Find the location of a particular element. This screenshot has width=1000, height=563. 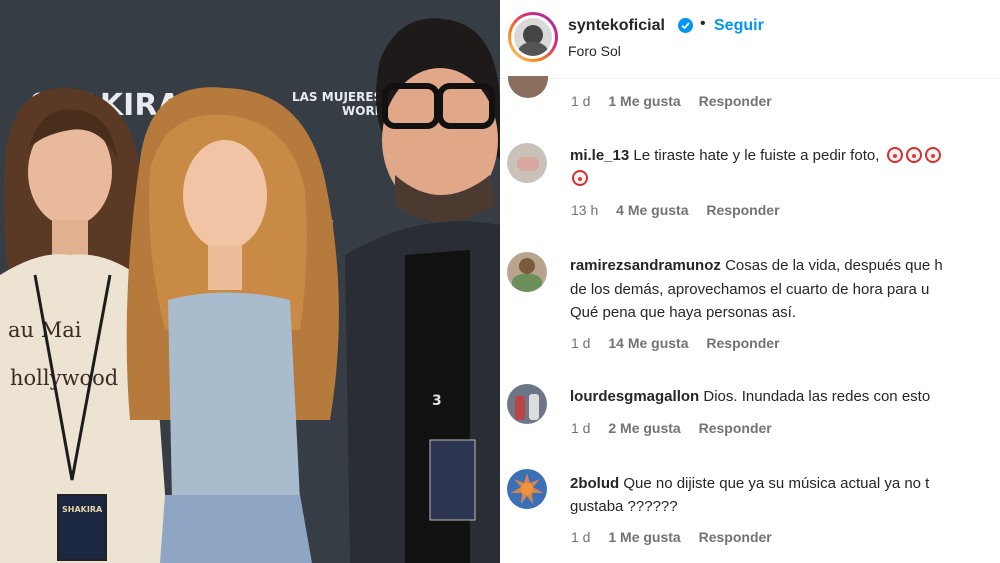

comment-likes: 14 Me gusta is located at coordinates (648, 343).